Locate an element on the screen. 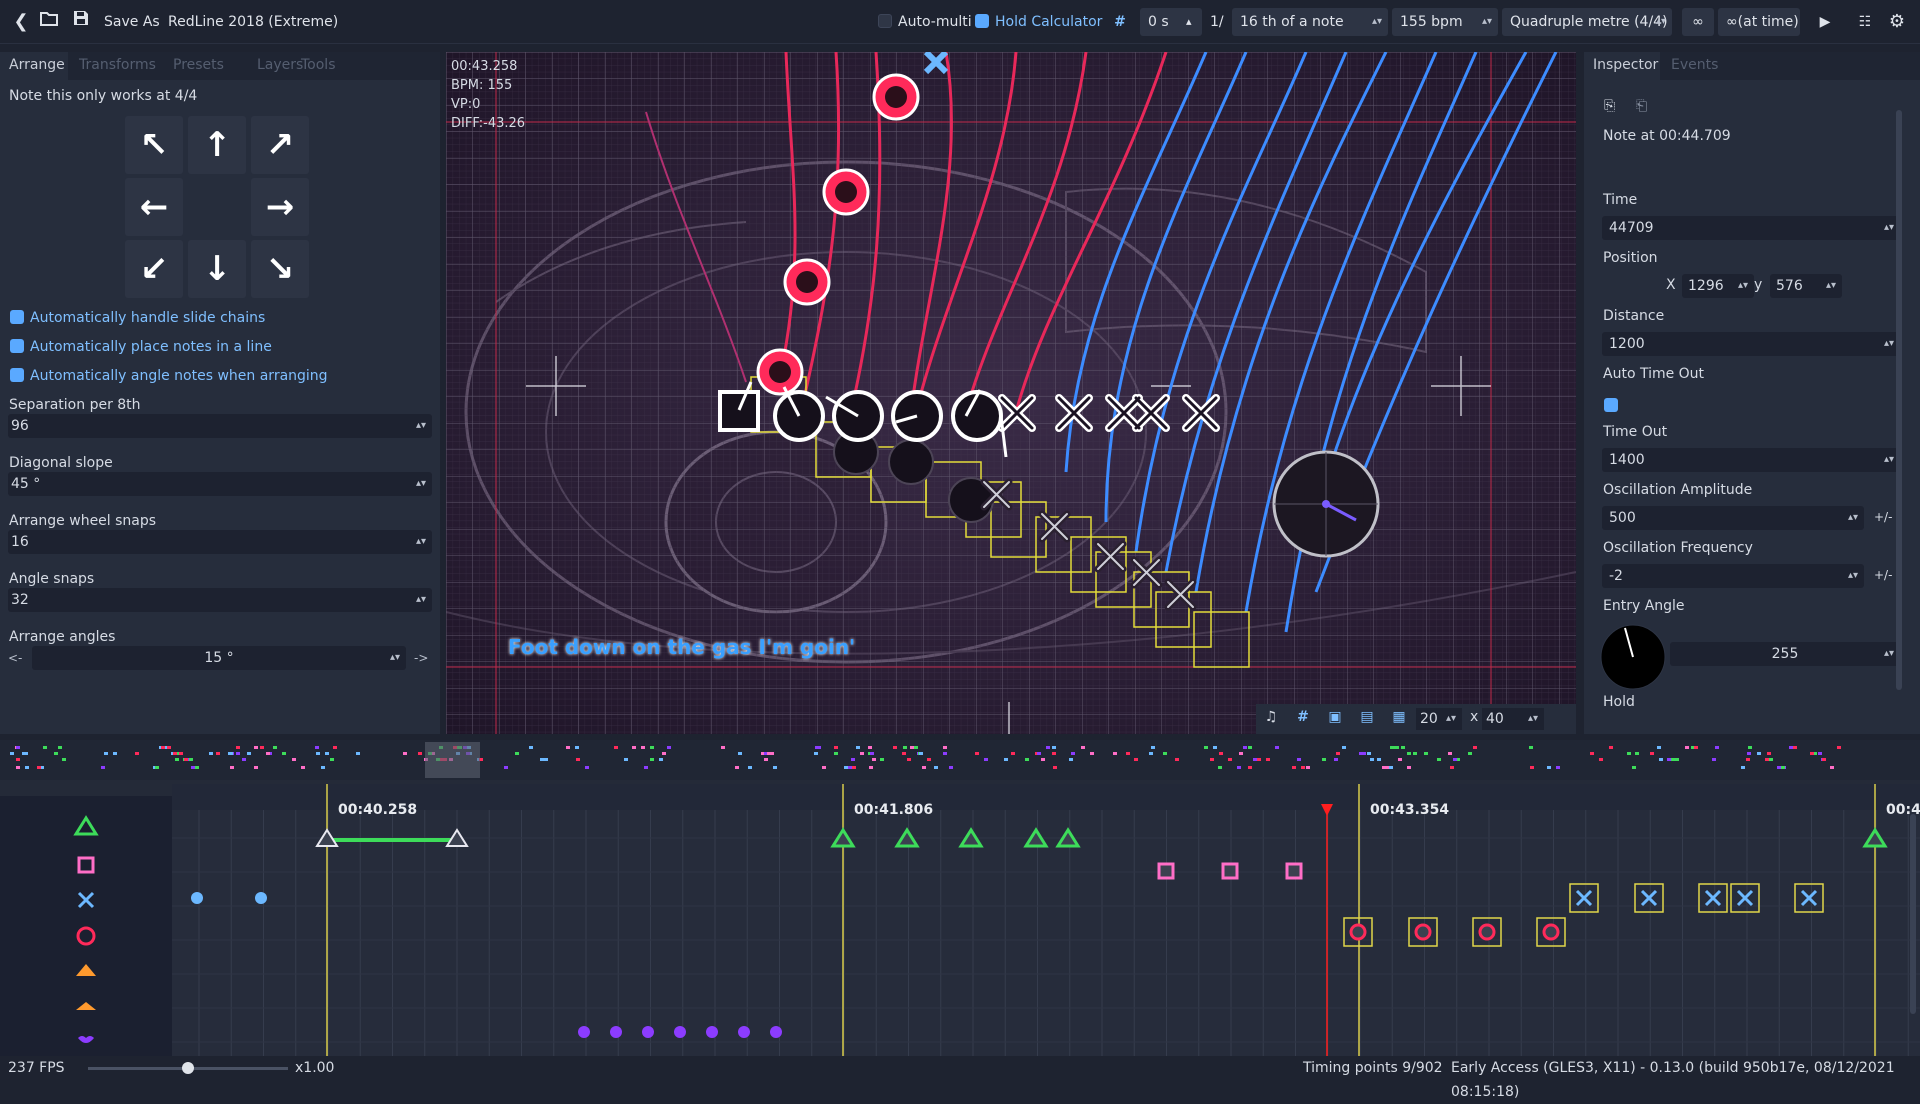  tab-events: Events is located at coordinates (1694, 66).